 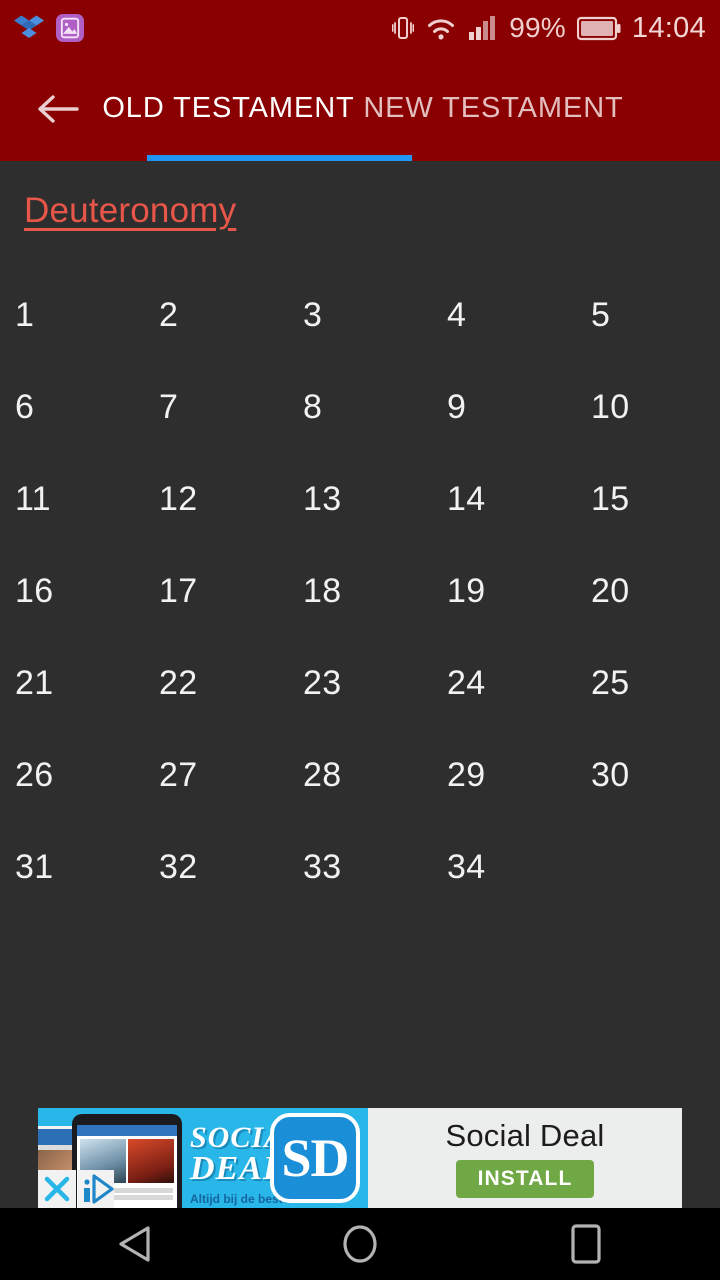 What do you see at coordinates (493, 108) in the screenshot?
I see `tab-new-testament: NEW TESTAMENT` at bounding box center [493, 108].